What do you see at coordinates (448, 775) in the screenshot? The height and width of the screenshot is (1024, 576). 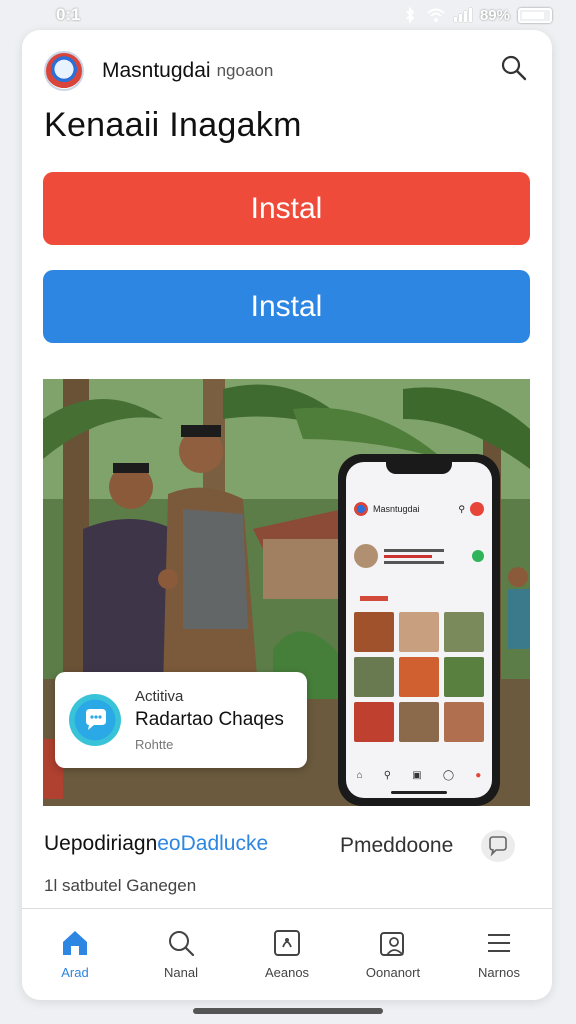 I see `phone-shield-icon: ◯` at bounding box center [448, 775].